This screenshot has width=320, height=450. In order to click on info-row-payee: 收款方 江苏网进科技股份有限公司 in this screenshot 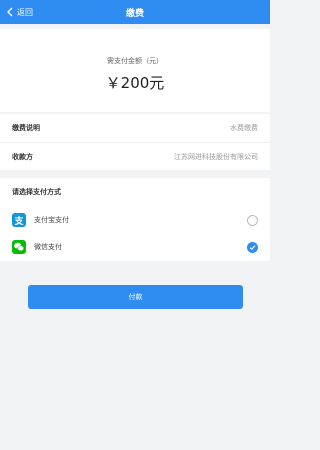, I will do `click(135, 156)`.